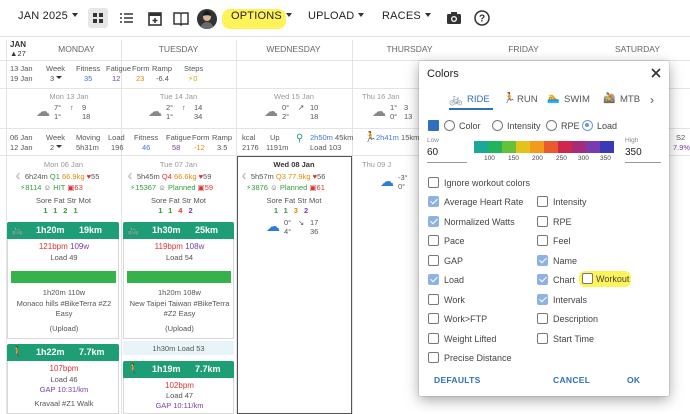 The width and height of the screenshot is (690, 414). Describe the element at coordinates (433, 357) in the screenshot. I see `precise-distance-checkbox` at that location.